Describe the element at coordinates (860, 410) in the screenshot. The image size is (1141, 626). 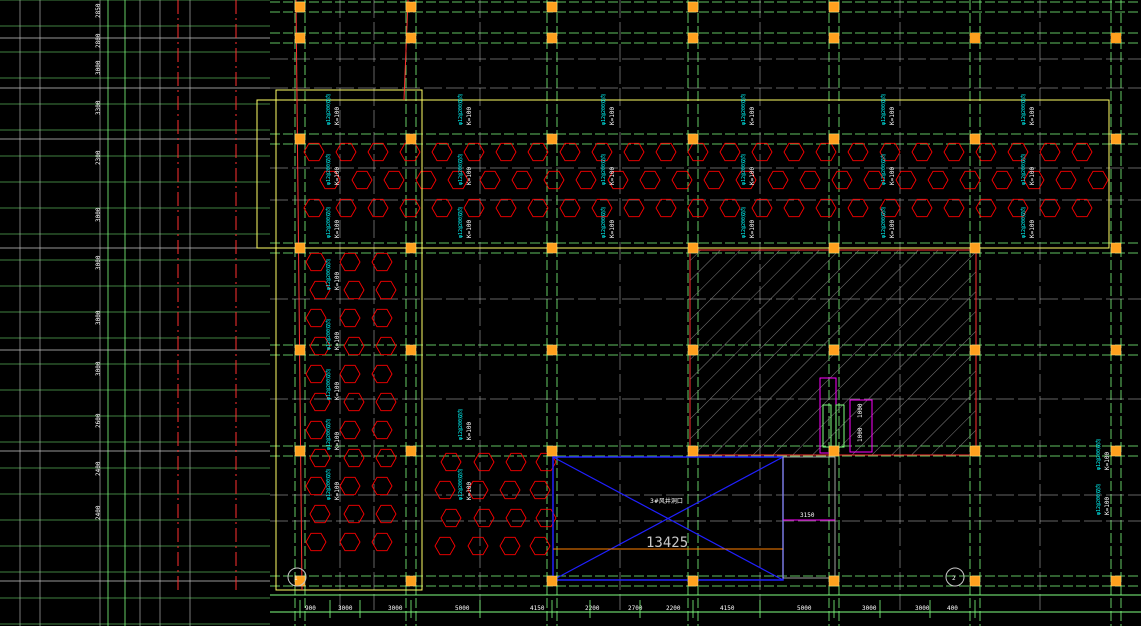
I see `shaft-dim-1: 1000` at that location.